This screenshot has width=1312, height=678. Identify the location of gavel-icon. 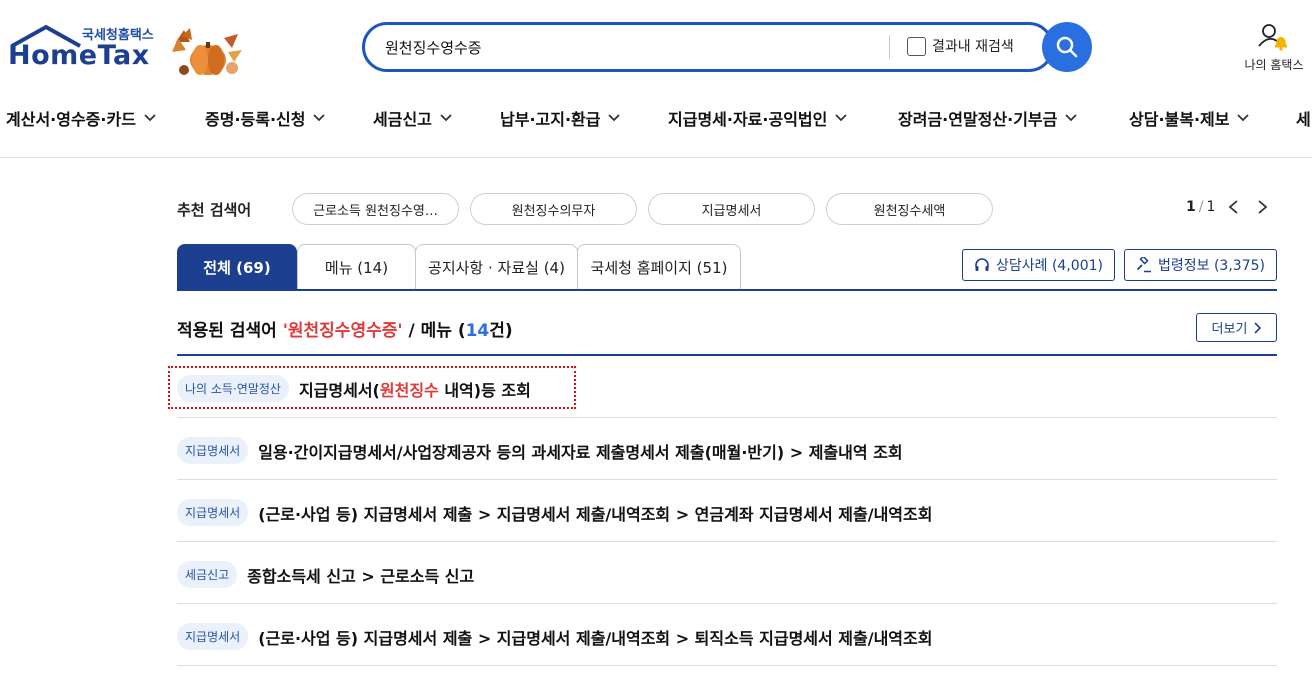
(1143, 265).